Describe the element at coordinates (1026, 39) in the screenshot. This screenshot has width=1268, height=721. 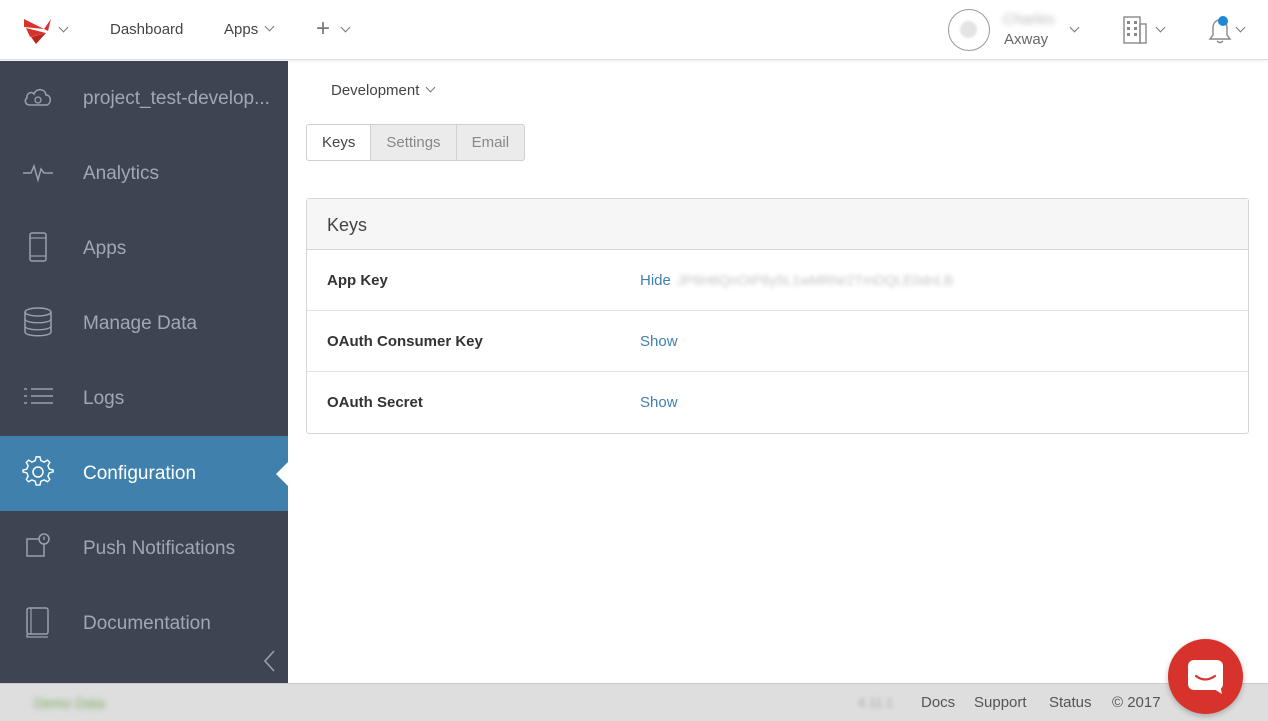
I see `user-org: Axway` at that location.